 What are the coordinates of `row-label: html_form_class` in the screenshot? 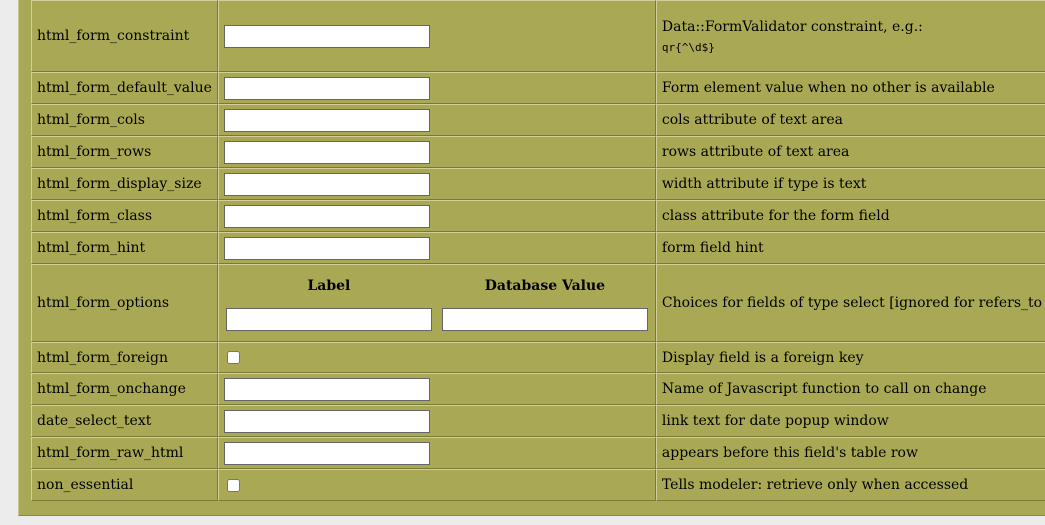 It's located at (124, 216).